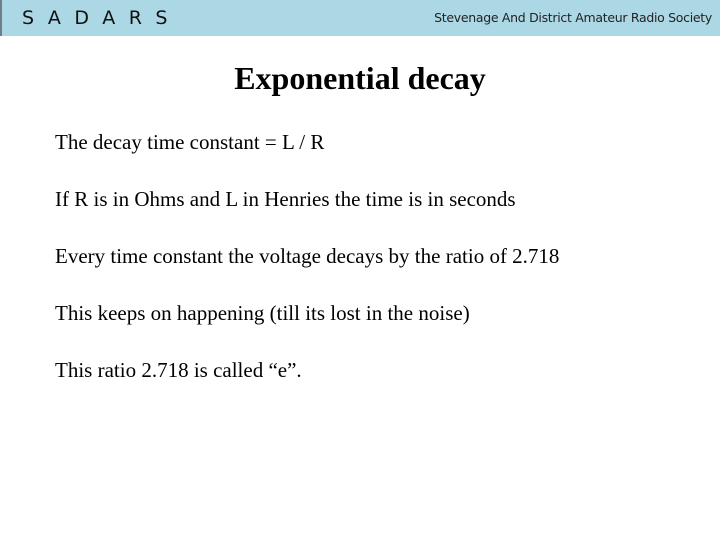 This screenshot has height=540, width=720. What do you see at coordinates (178, 370) in the screenshot?
I see `bullet-e-definition: This ratio 2.718 is called “e”.` at bounding box center [178, 370].